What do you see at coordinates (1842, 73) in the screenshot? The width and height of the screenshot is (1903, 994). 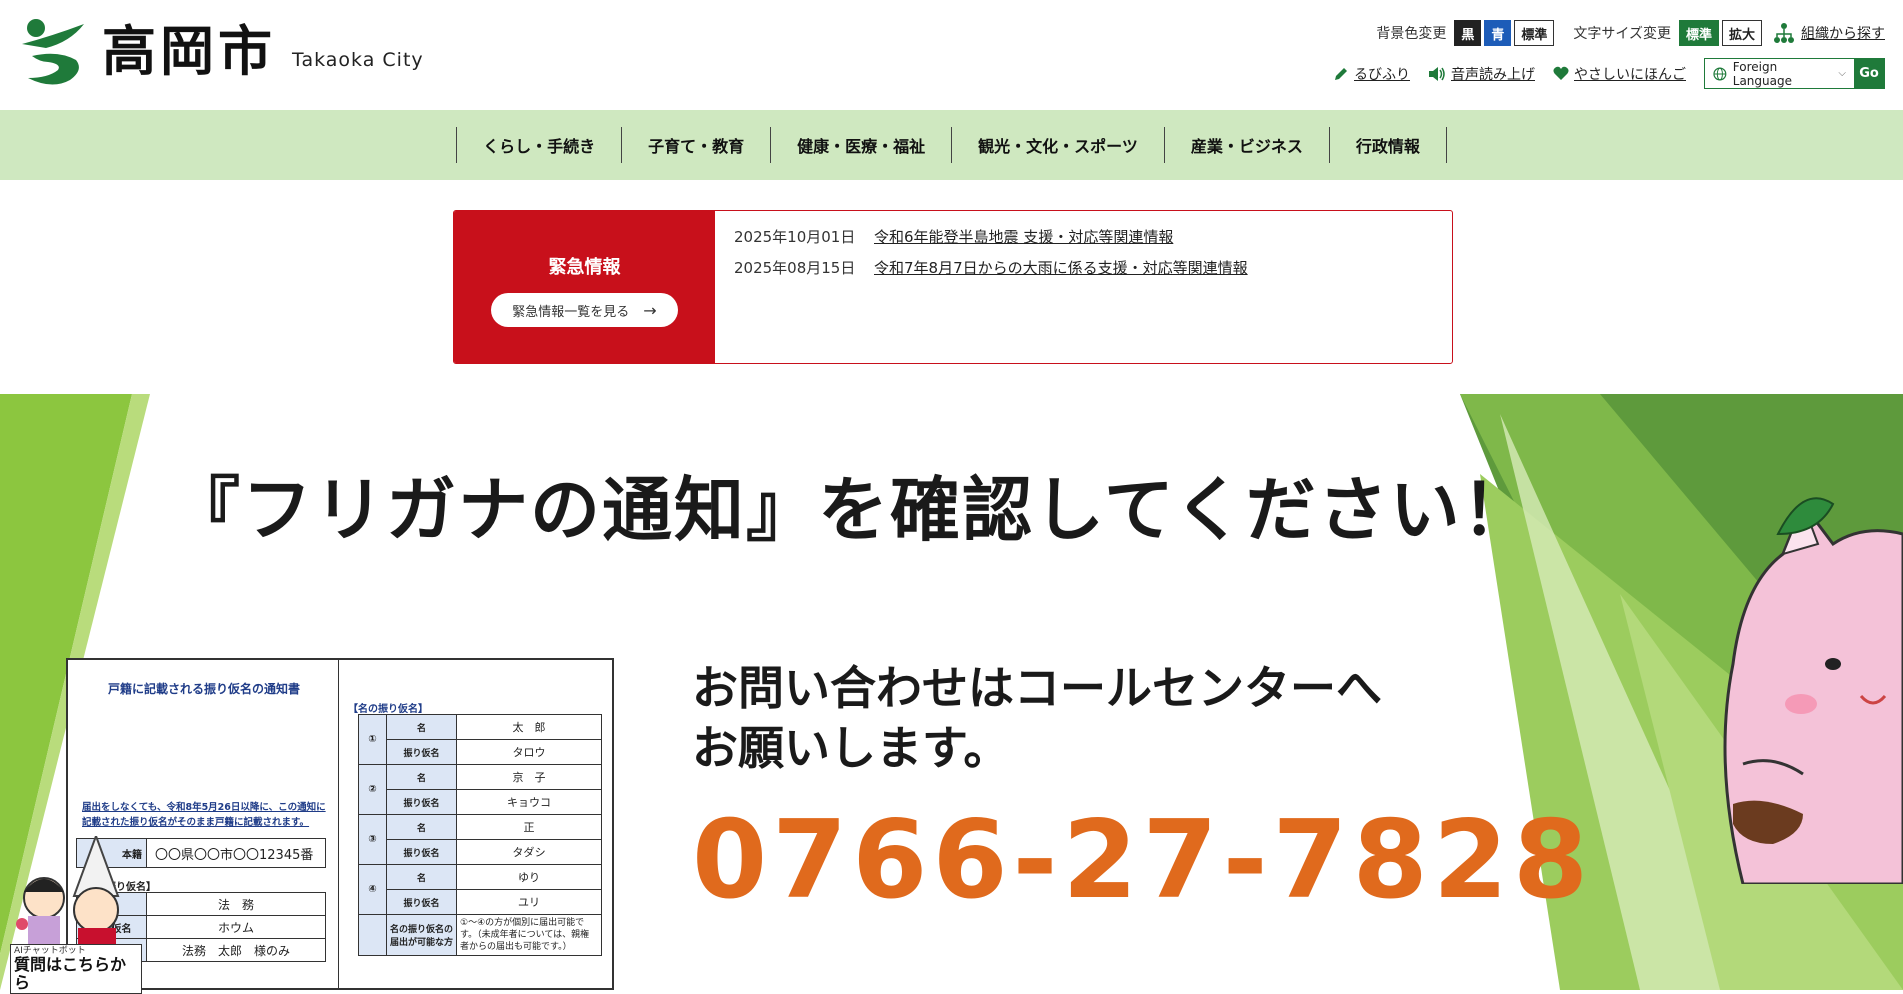 I see `chevron-down-icon: ⌵` at bounding box center [1842, 73].